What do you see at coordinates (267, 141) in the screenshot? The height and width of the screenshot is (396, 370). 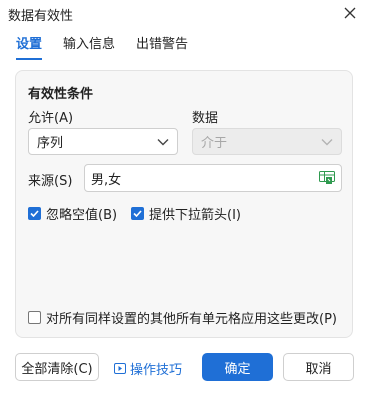 I see `data-select: 介于` at bounding box center [267, 141].